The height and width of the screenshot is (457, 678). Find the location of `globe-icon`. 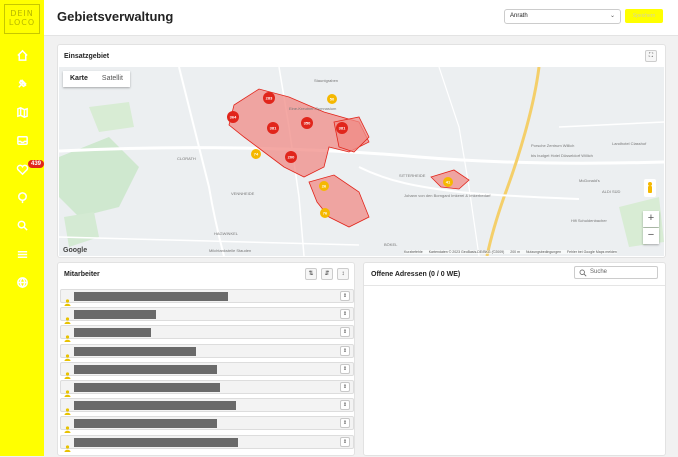

globe-icon is located at coordinates (22, 282).